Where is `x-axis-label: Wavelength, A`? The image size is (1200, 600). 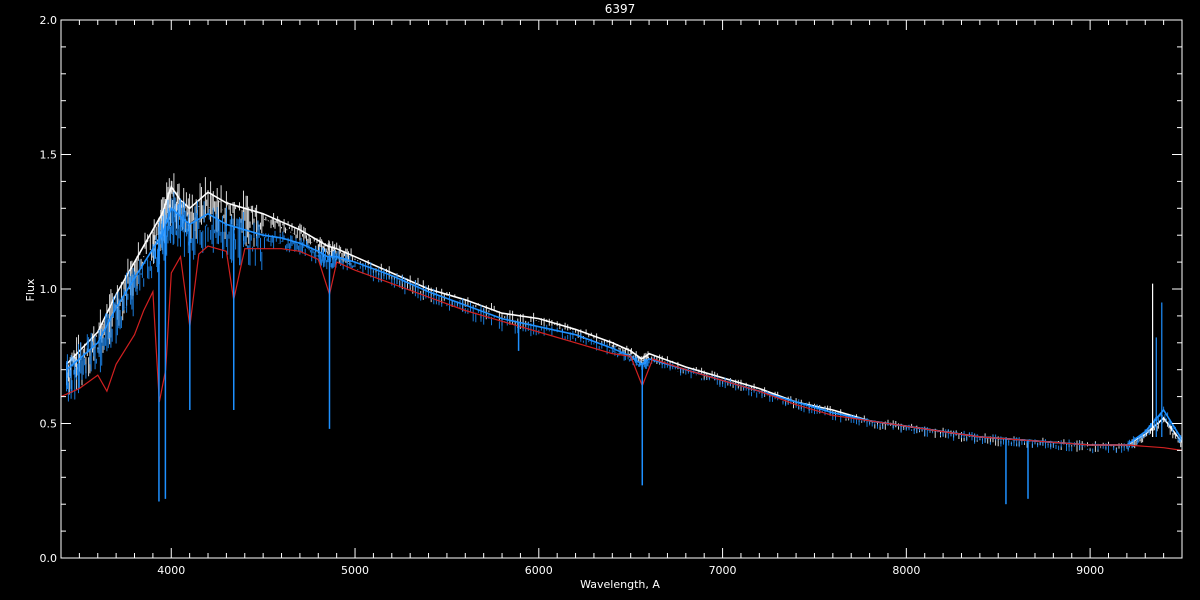
x-axis-label: Wavelength, A is located at coordinates (620, 584).